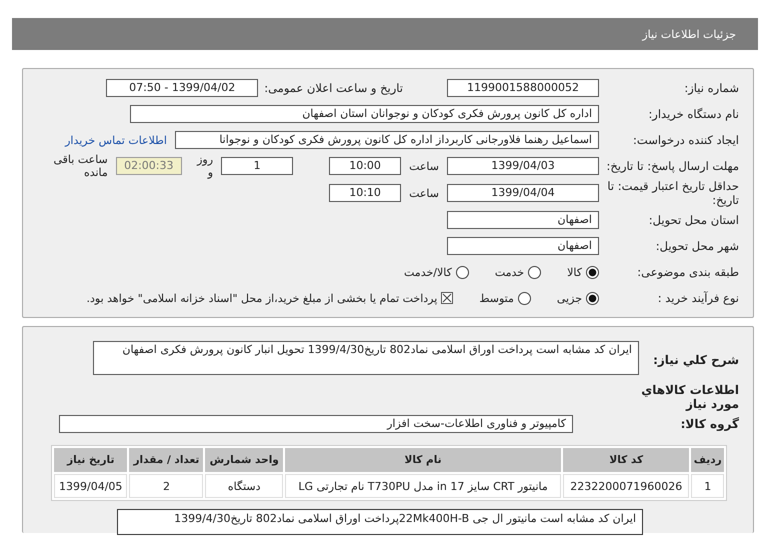 Image resolution: width=770 pixels, height=545 pixels. What do you see at coordinates (364, 114) in the screenshot?
I see `buyer-field: اداره کل کانون پرورش فکری کودکان و نوجوانان استان اصفهان` at bounding box center [364, 114].